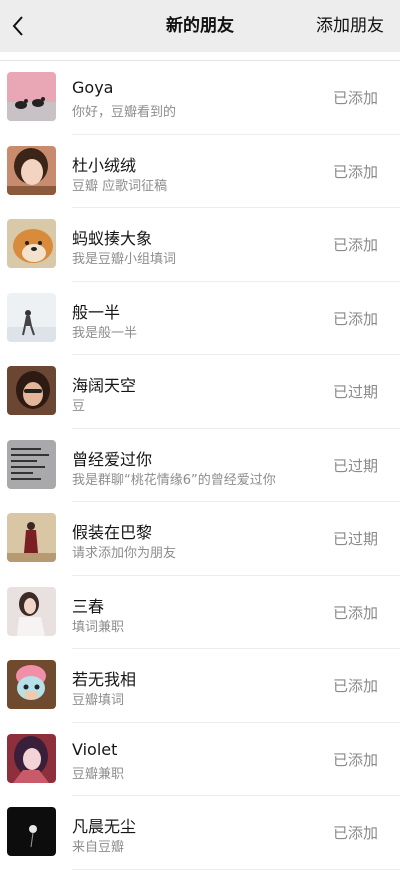  I want to click on back-button, so click(18, 26).